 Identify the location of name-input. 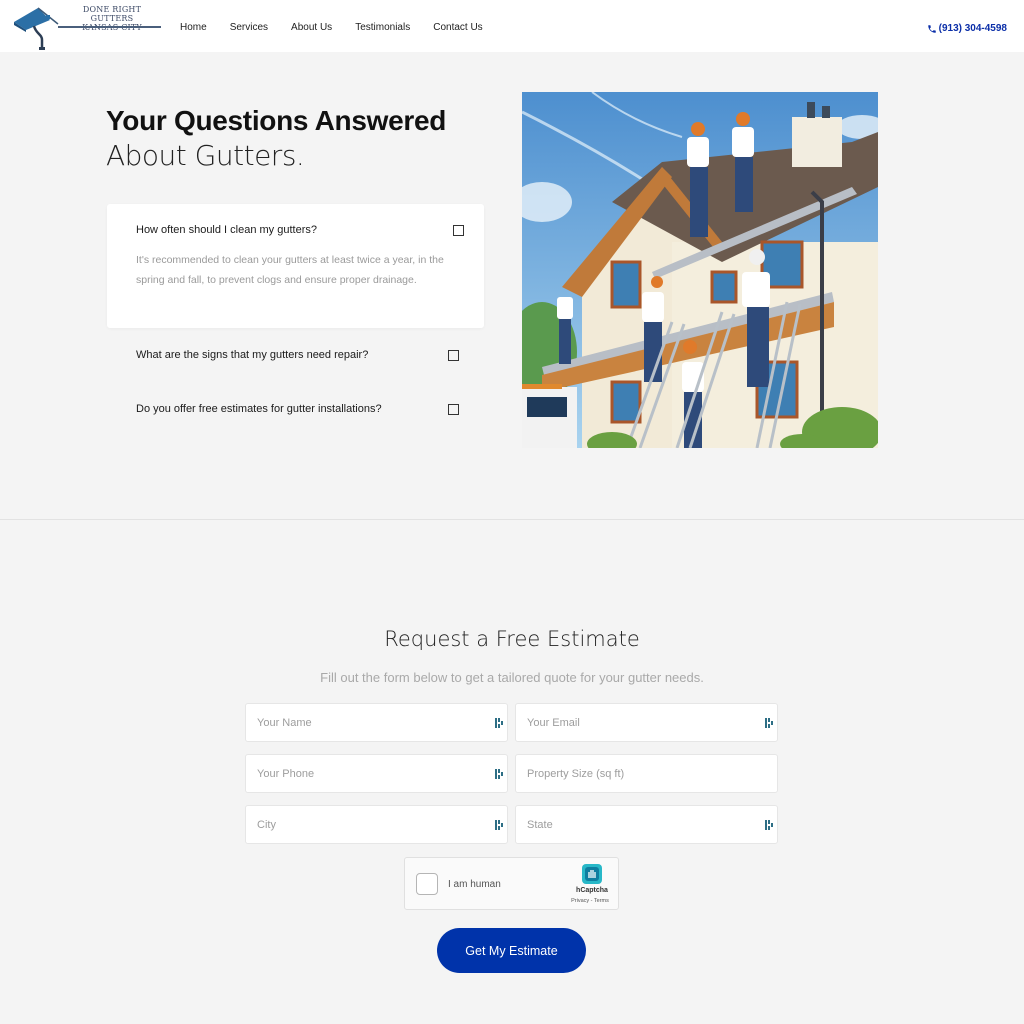
(376, 722).